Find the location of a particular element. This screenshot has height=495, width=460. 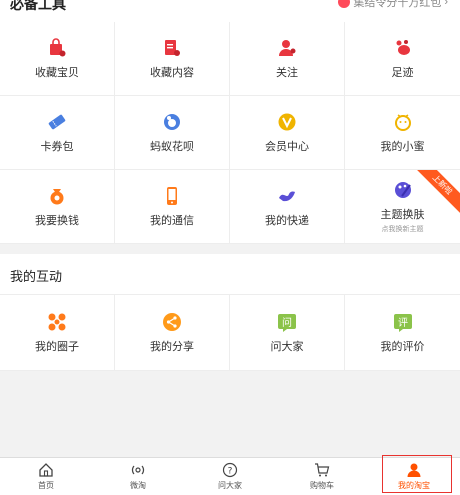

tool-exchange-money: 我要换钱 is located at coordinates (57, 207).